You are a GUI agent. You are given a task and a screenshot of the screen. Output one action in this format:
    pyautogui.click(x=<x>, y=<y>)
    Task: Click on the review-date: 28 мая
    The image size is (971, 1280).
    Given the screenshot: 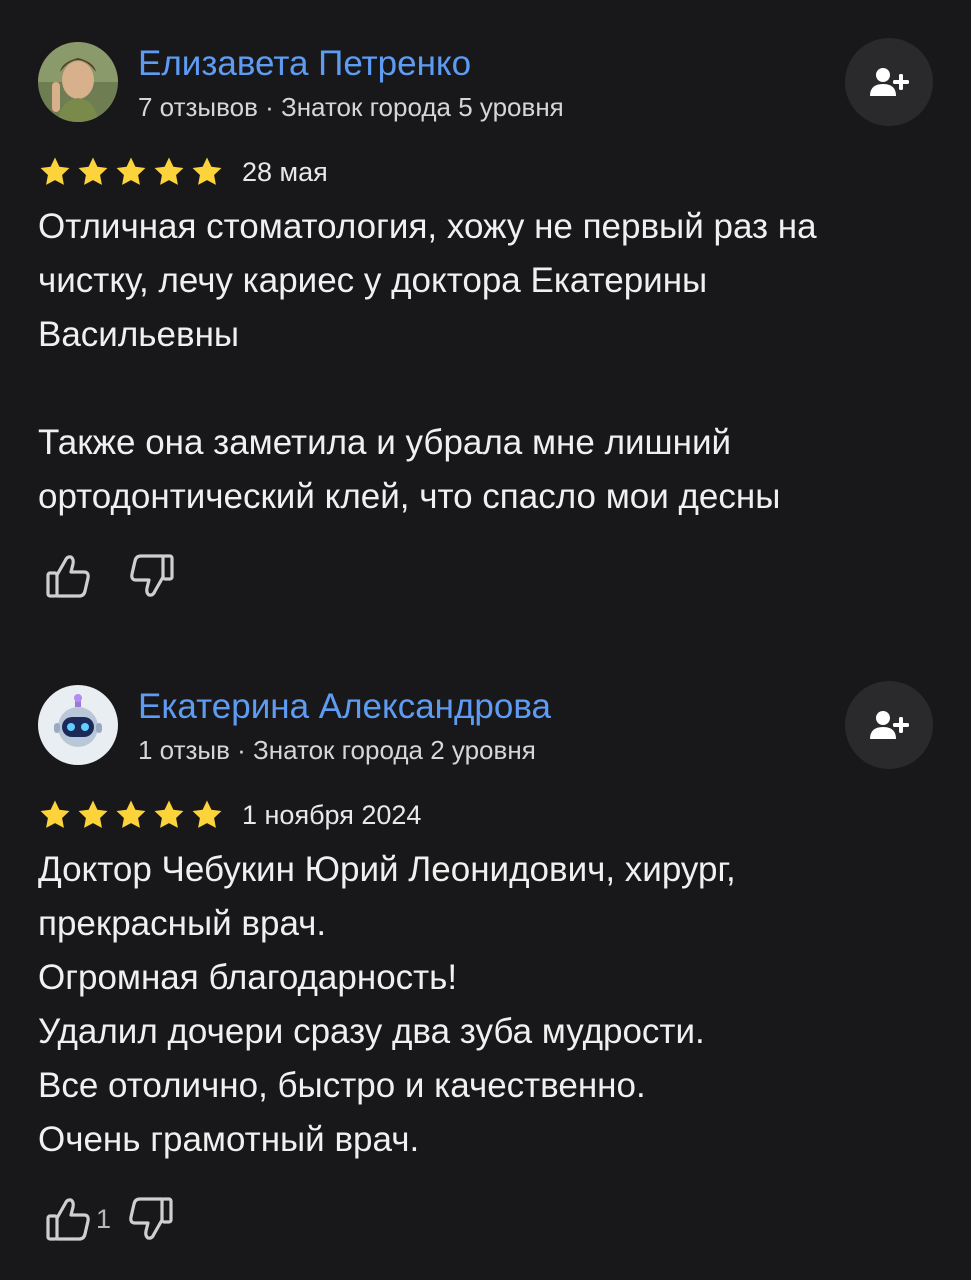 What is the action you would take?
    pyautogui.click(x=285, y=171)
    